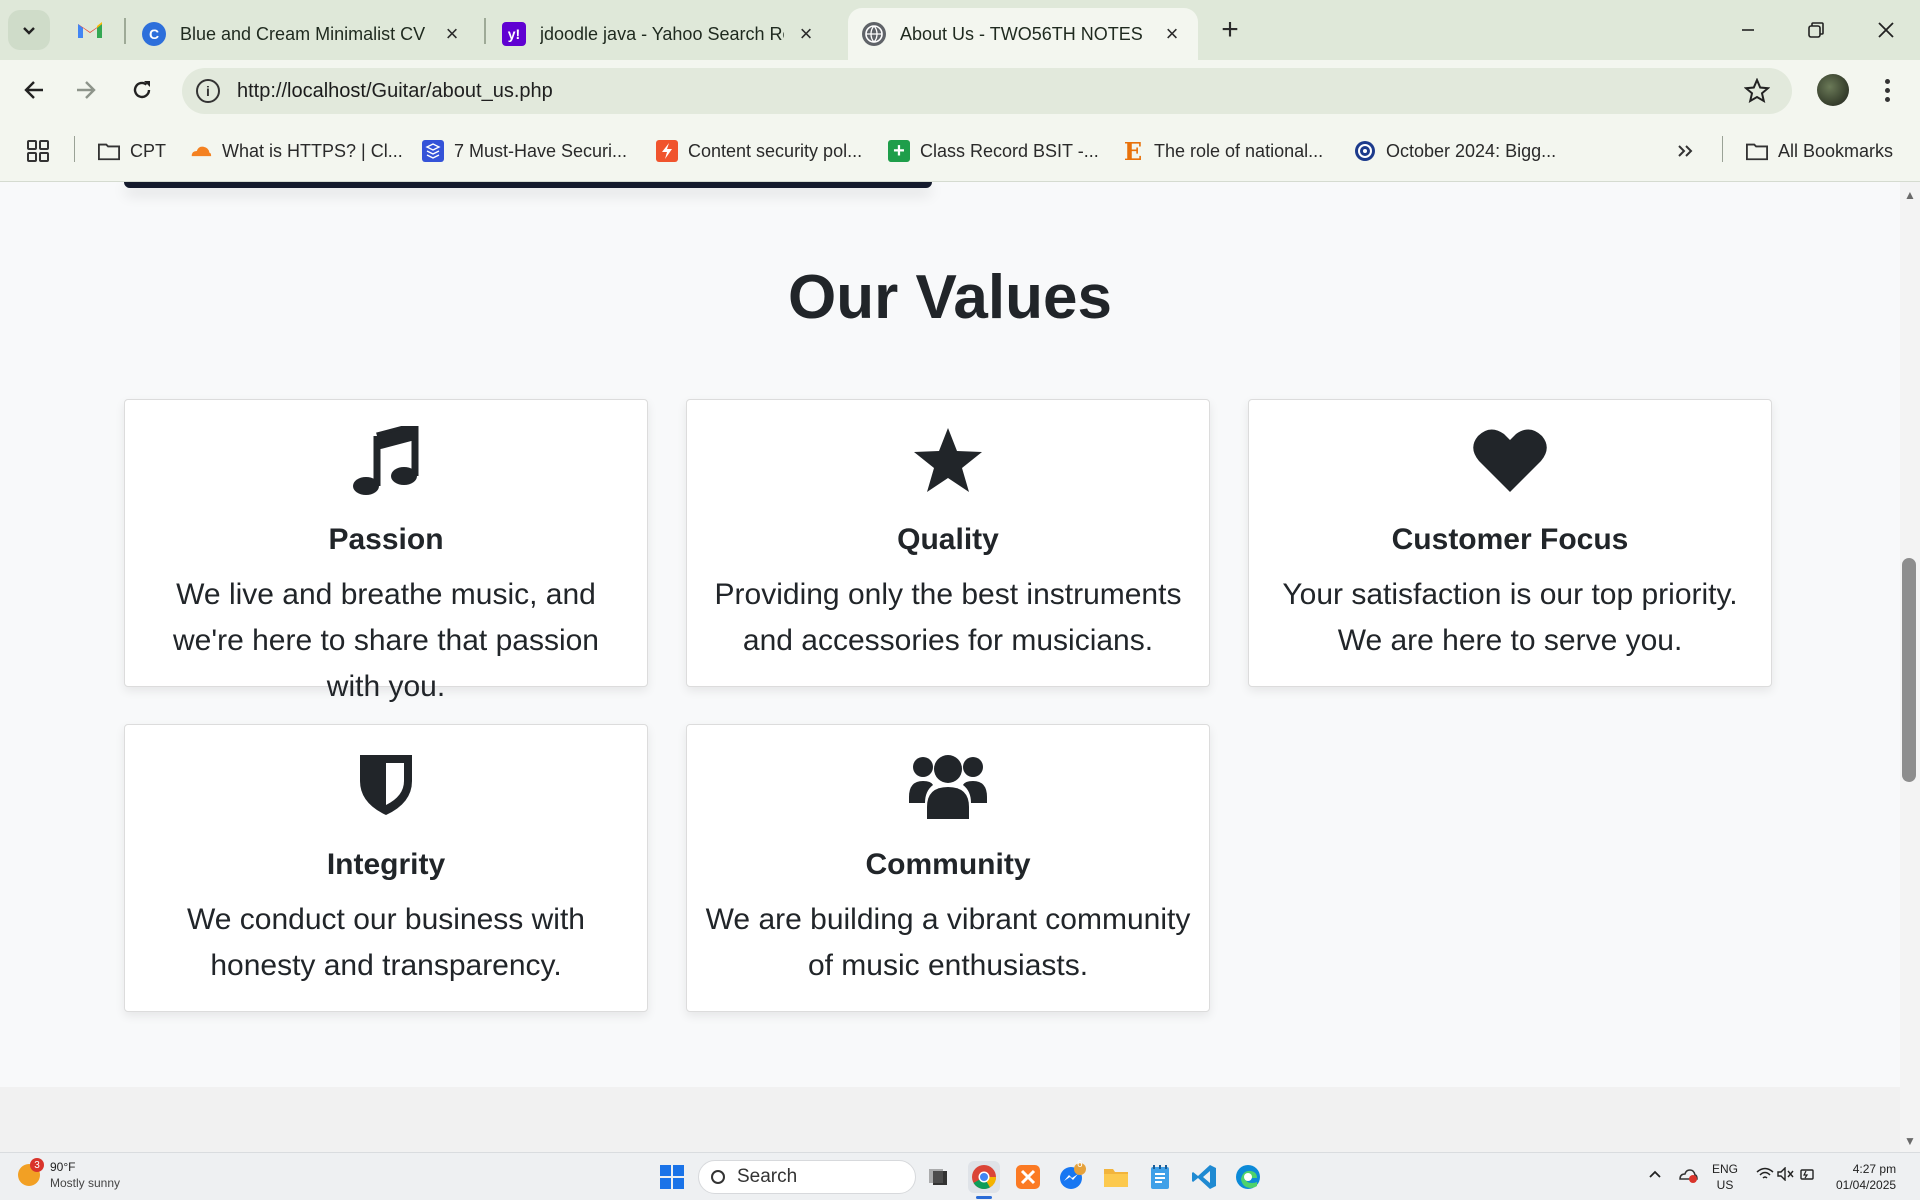 The image size is (1920, 1200). What do you see at coordinates (154, 34) in the screenshot?
I see `canva-icon: C` at bounding box center [154, 34].